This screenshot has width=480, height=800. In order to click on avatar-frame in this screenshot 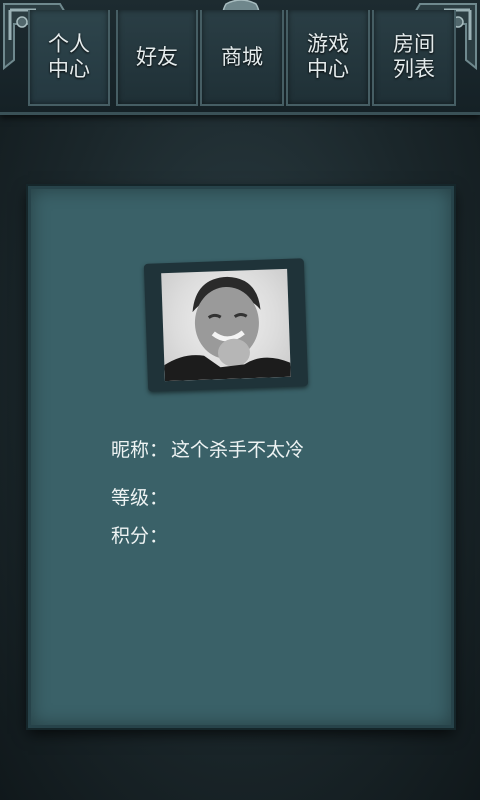, I will do `click(226, 325)`.